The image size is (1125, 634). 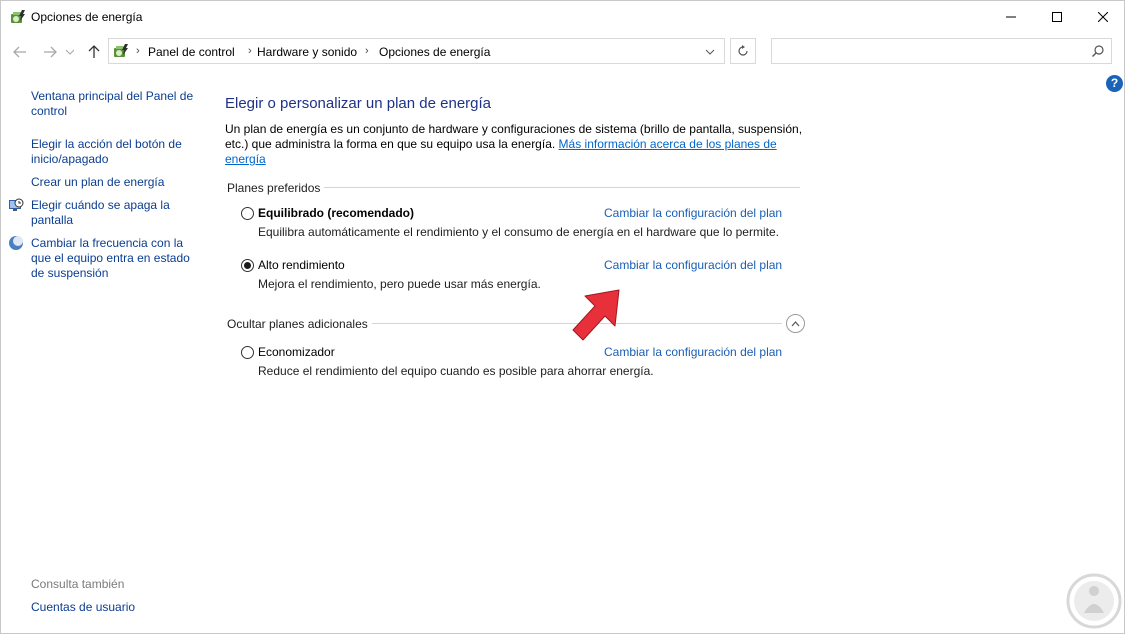 What do you see at coordinates (121, 52) in the screenshot?
I see `control-panel-icon` at bounding box center [121, 52].